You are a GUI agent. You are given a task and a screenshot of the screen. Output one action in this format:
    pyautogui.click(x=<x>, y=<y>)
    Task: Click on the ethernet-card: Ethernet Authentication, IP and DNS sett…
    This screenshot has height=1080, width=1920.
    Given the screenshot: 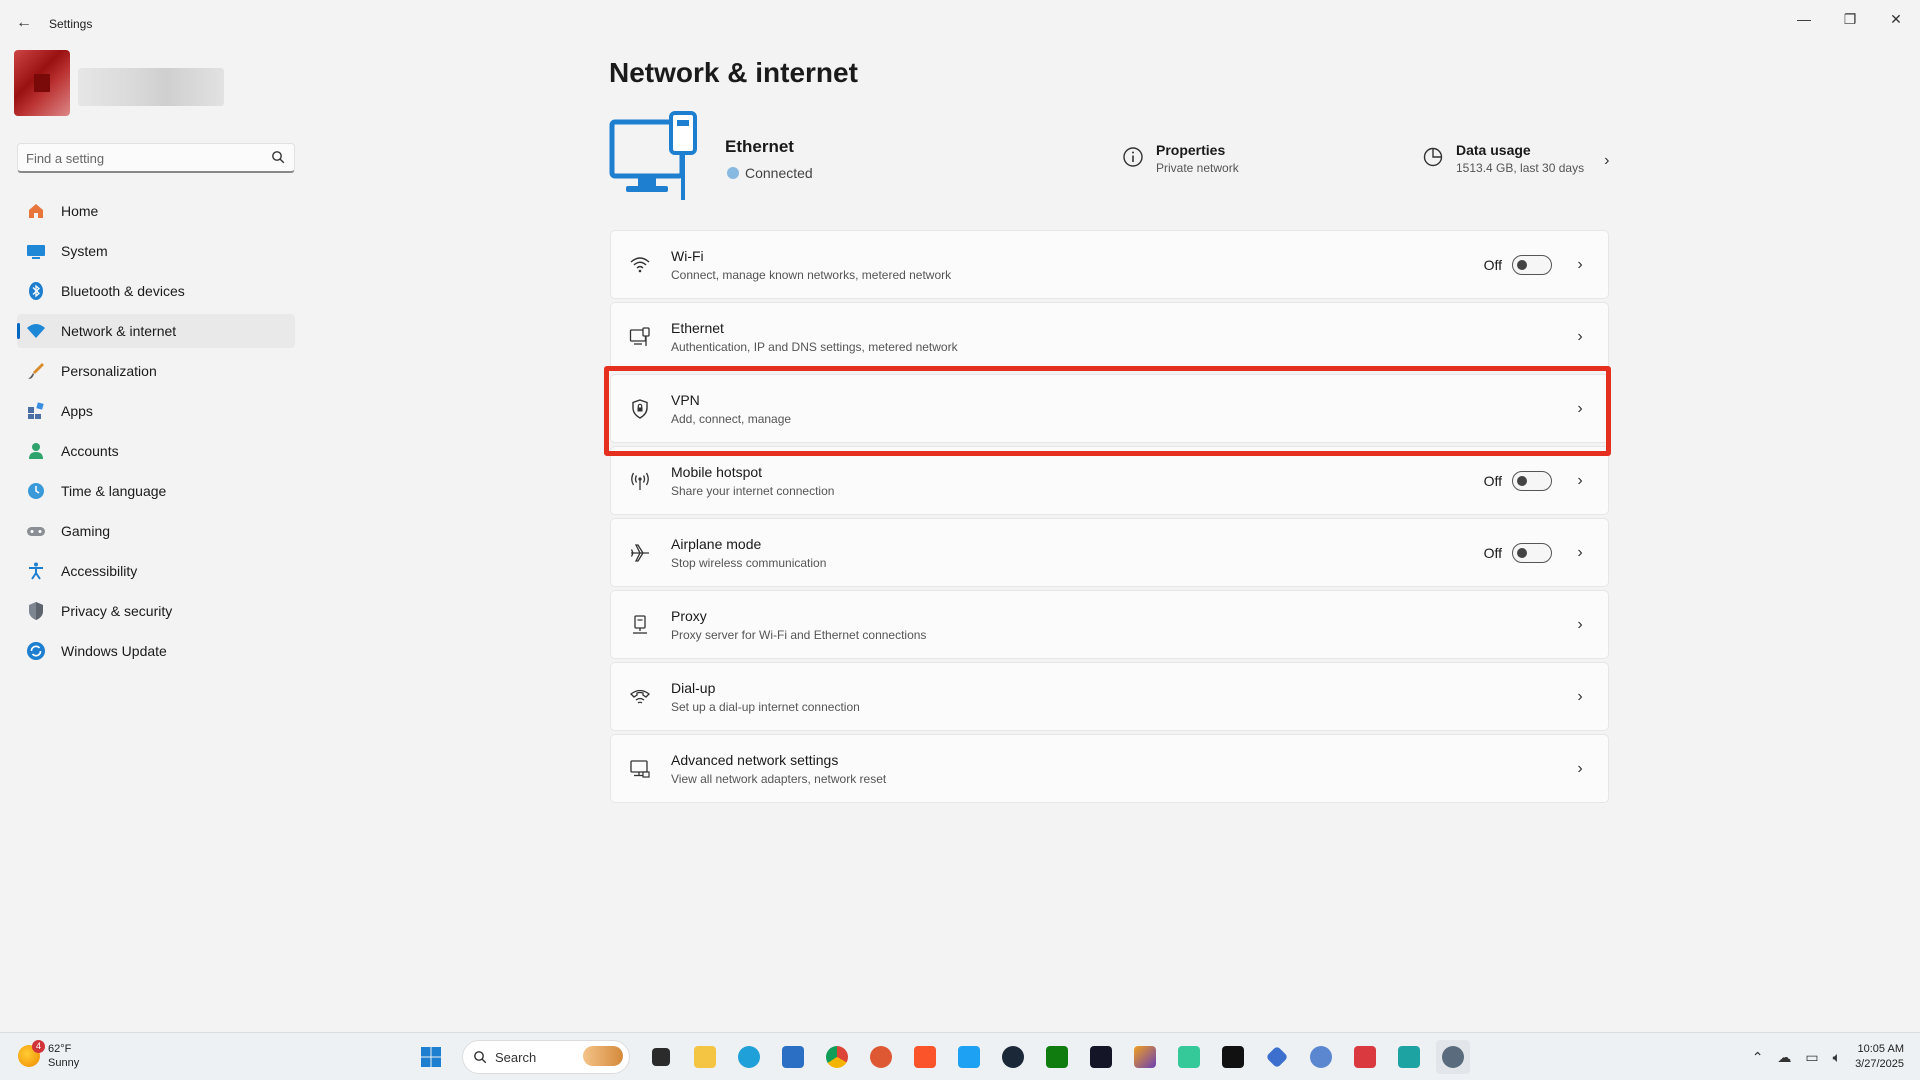 What is the action you would take?
    pyautogui.click(x=1109, y=336)
    